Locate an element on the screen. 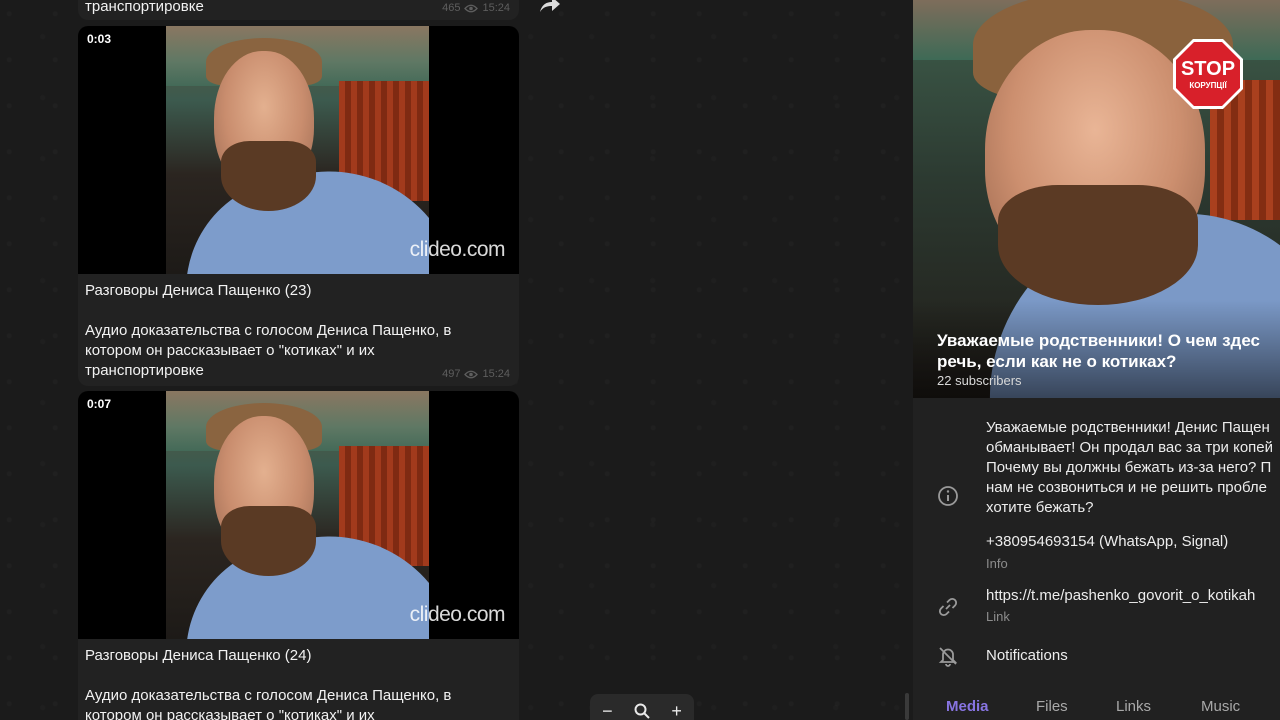 The height and width of the screenshot is (720, 1280). channel-phone: +380954693154 (WhatsApp, Signal) is located at coordinates (1107, 541).